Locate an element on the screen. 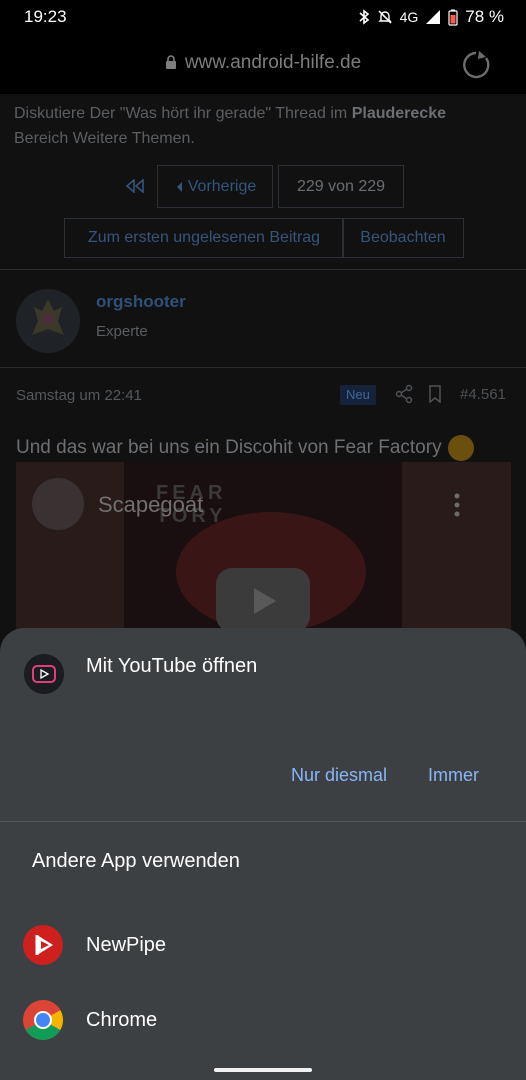 The height and width of the screenshot is (1080, 526). page-counter: 229 von 229 is located at coordinates (341, 186).